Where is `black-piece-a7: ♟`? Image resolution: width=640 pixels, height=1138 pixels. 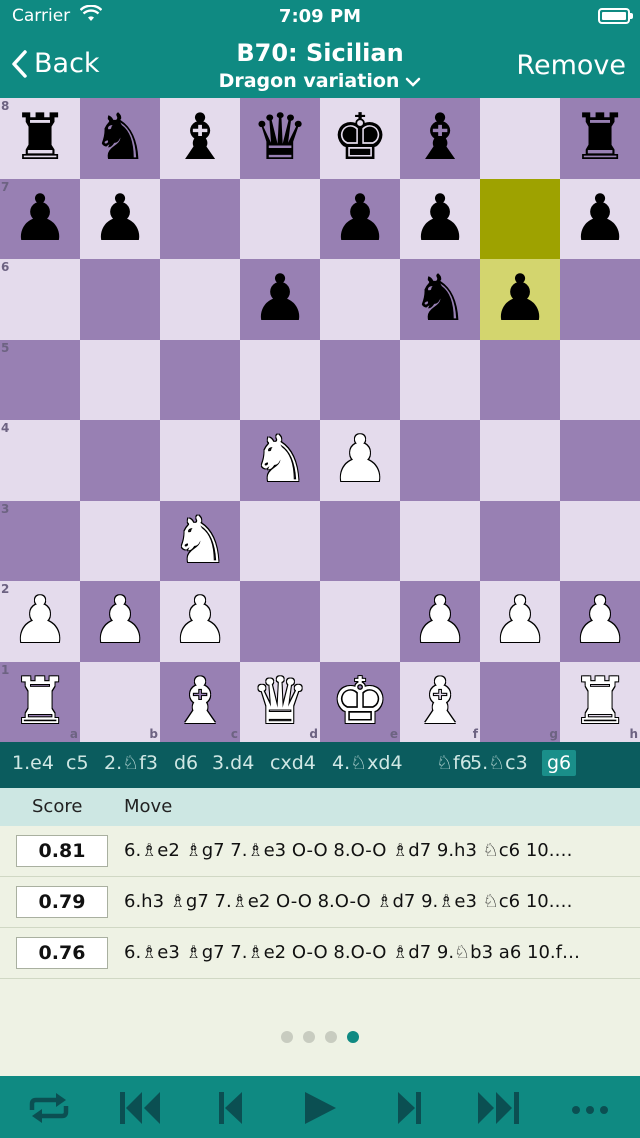 black-piece-a7: ♟ is located at coordinates (40, 219).